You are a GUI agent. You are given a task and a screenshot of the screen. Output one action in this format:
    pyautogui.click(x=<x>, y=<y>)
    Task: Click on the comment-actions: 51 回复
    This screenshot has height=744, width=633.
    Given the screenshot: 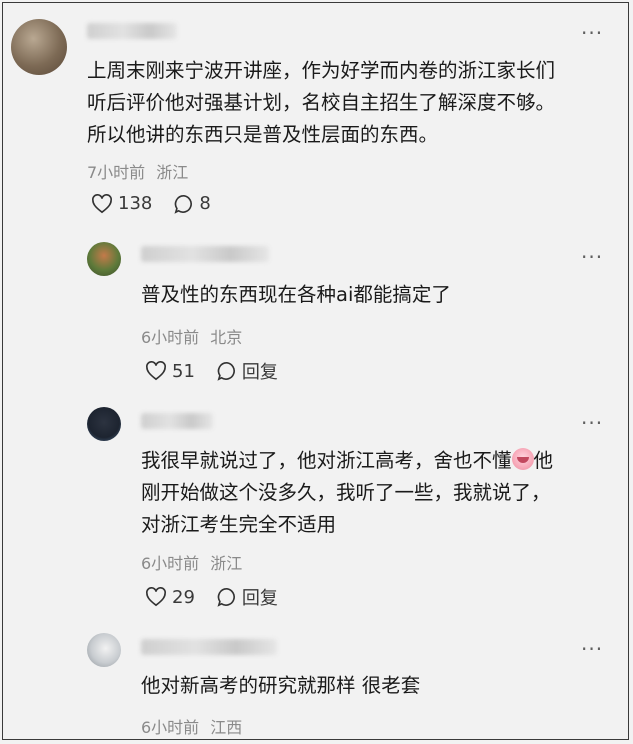 What is the action you would take?
    pyautogui.click(x=222, y=371)
    